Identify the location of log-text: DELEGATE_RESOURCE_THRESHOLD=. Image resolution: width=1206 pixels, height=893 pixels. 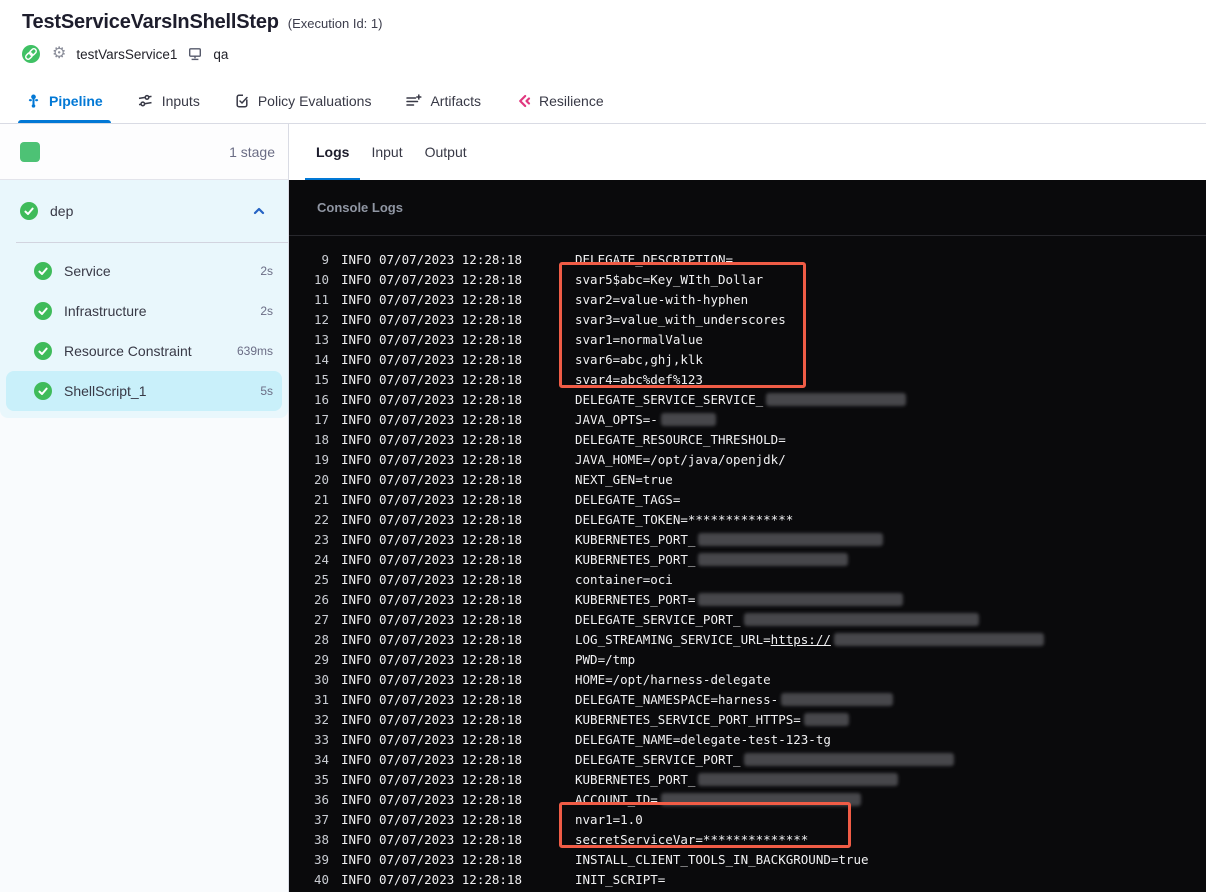
(680, 439).